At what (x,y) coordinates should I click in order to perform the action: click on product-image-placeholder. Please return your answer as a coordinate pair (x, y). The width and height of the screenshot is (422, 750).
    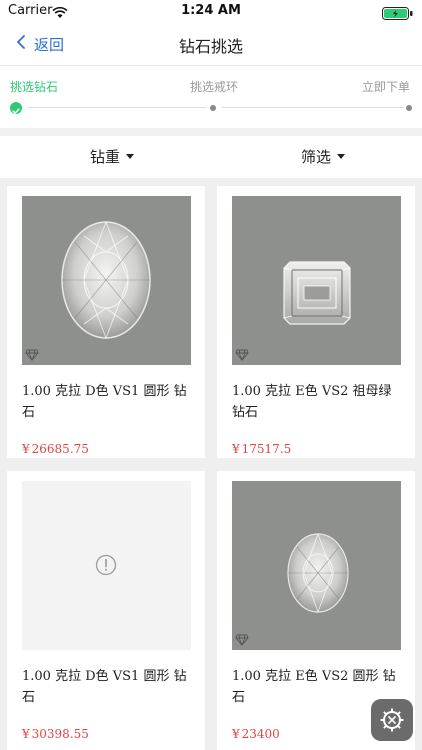
    Looking at the image, I should click on (106, 565).